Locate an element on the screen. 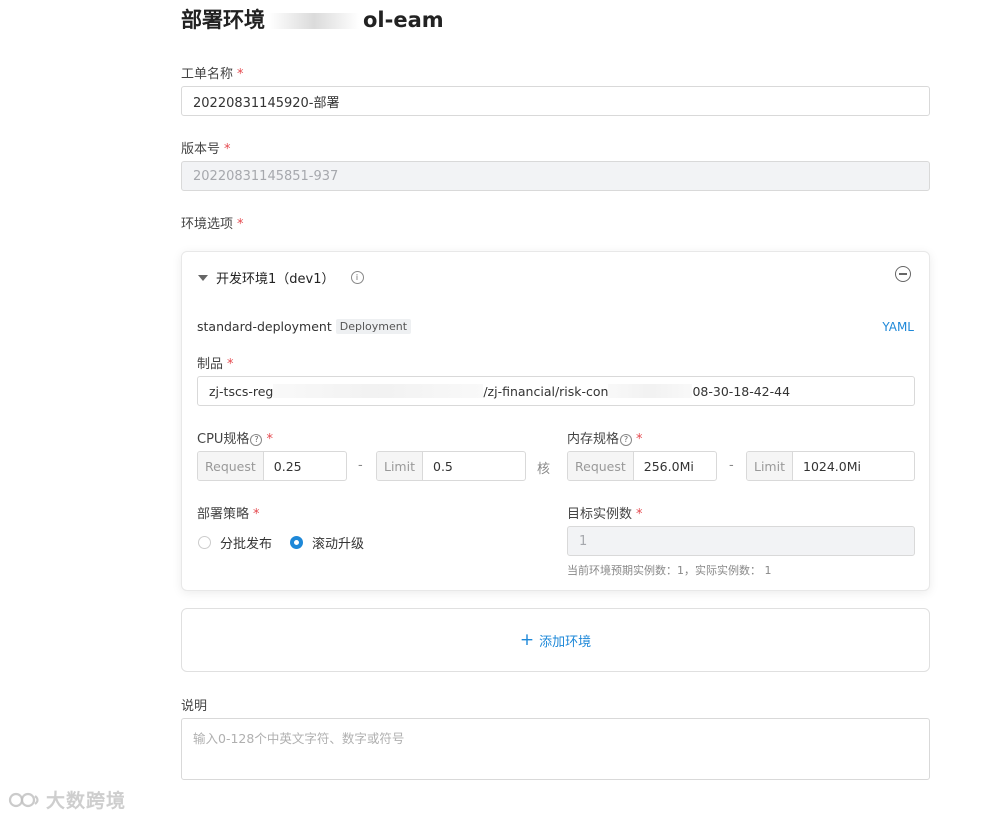  page-title-suffix: ol-eam is located at coordinates (403, 20).